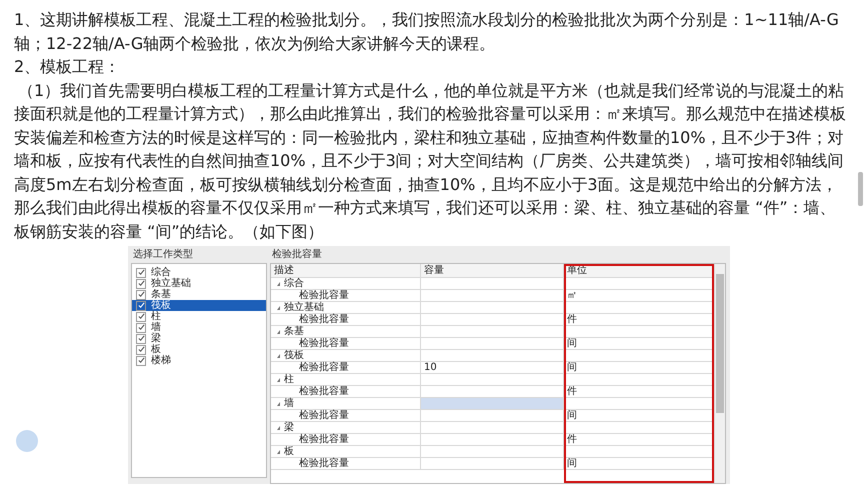  What do you see at coordinates (346, 355) in the screenshot?
I see `tree-node: 筏板` at bounding box center [346, 355].